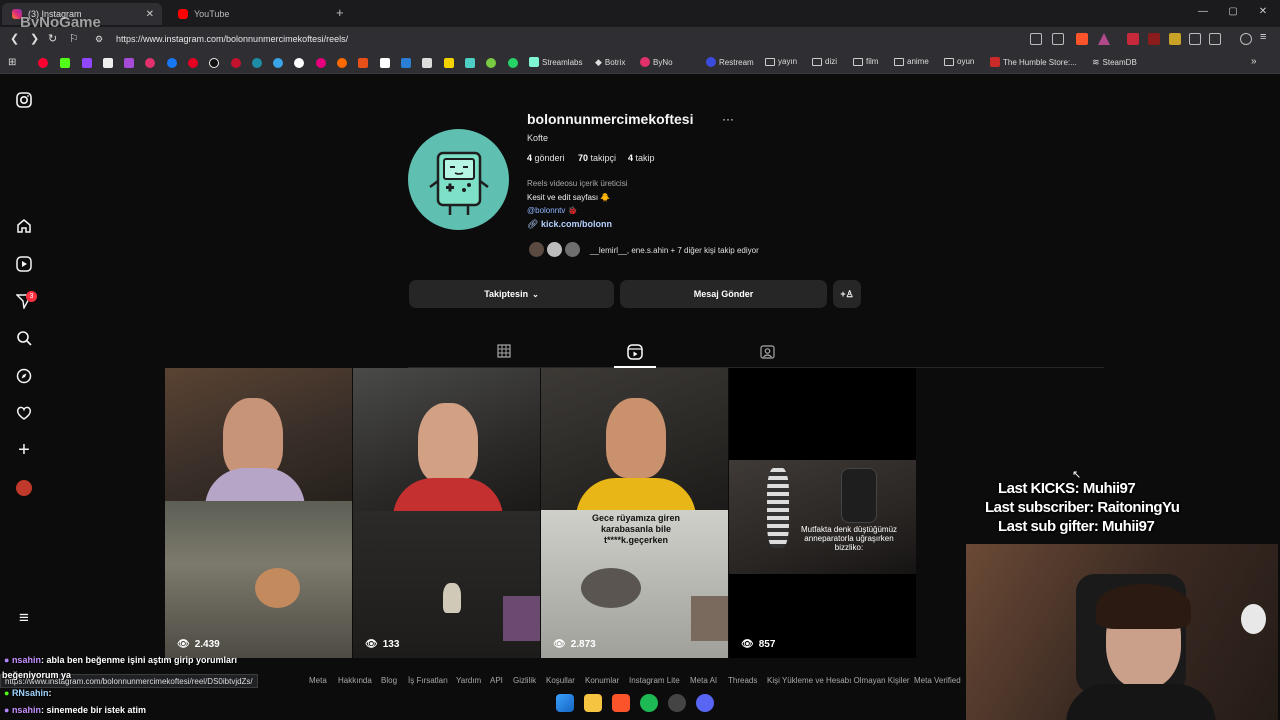 This screenshot has width=1280, height=720. I want to click on obs-icon, so click(677, 703).